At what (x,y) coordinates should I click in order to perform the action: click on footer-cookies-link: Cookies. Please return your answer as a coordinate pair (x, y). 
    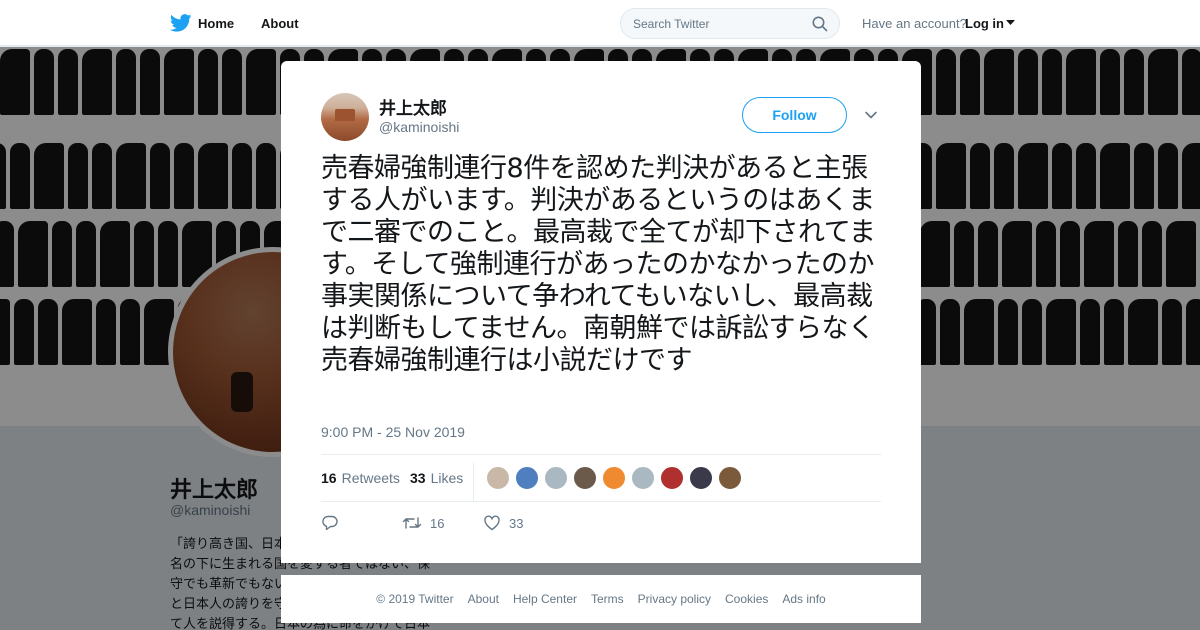
    Looking at the image, I should click on (746, 599).